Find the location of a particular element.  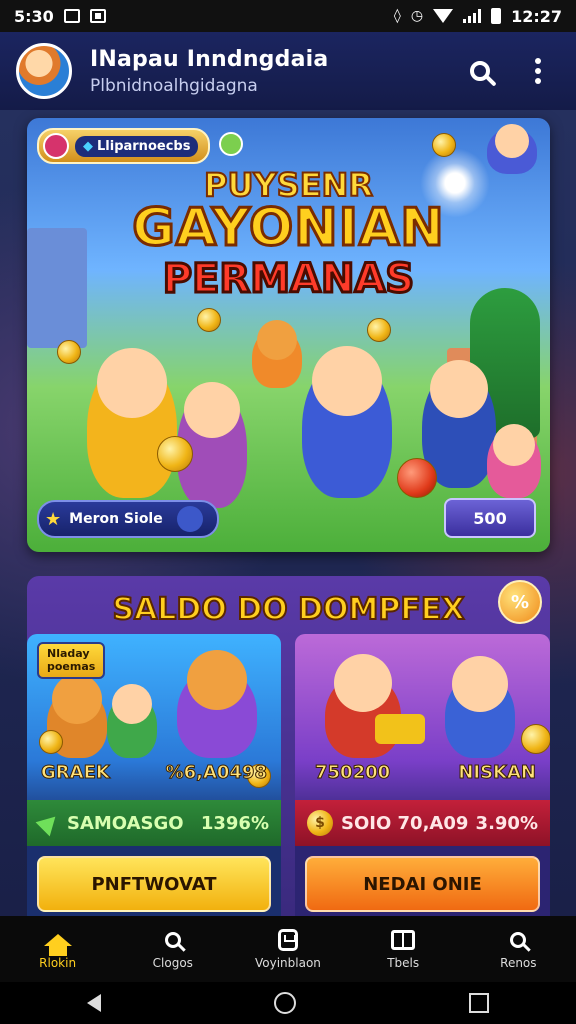

bottom-navigation: Rlokin Clogos Voyinblaon Tbels Renos is located at coordinates (288, 949).